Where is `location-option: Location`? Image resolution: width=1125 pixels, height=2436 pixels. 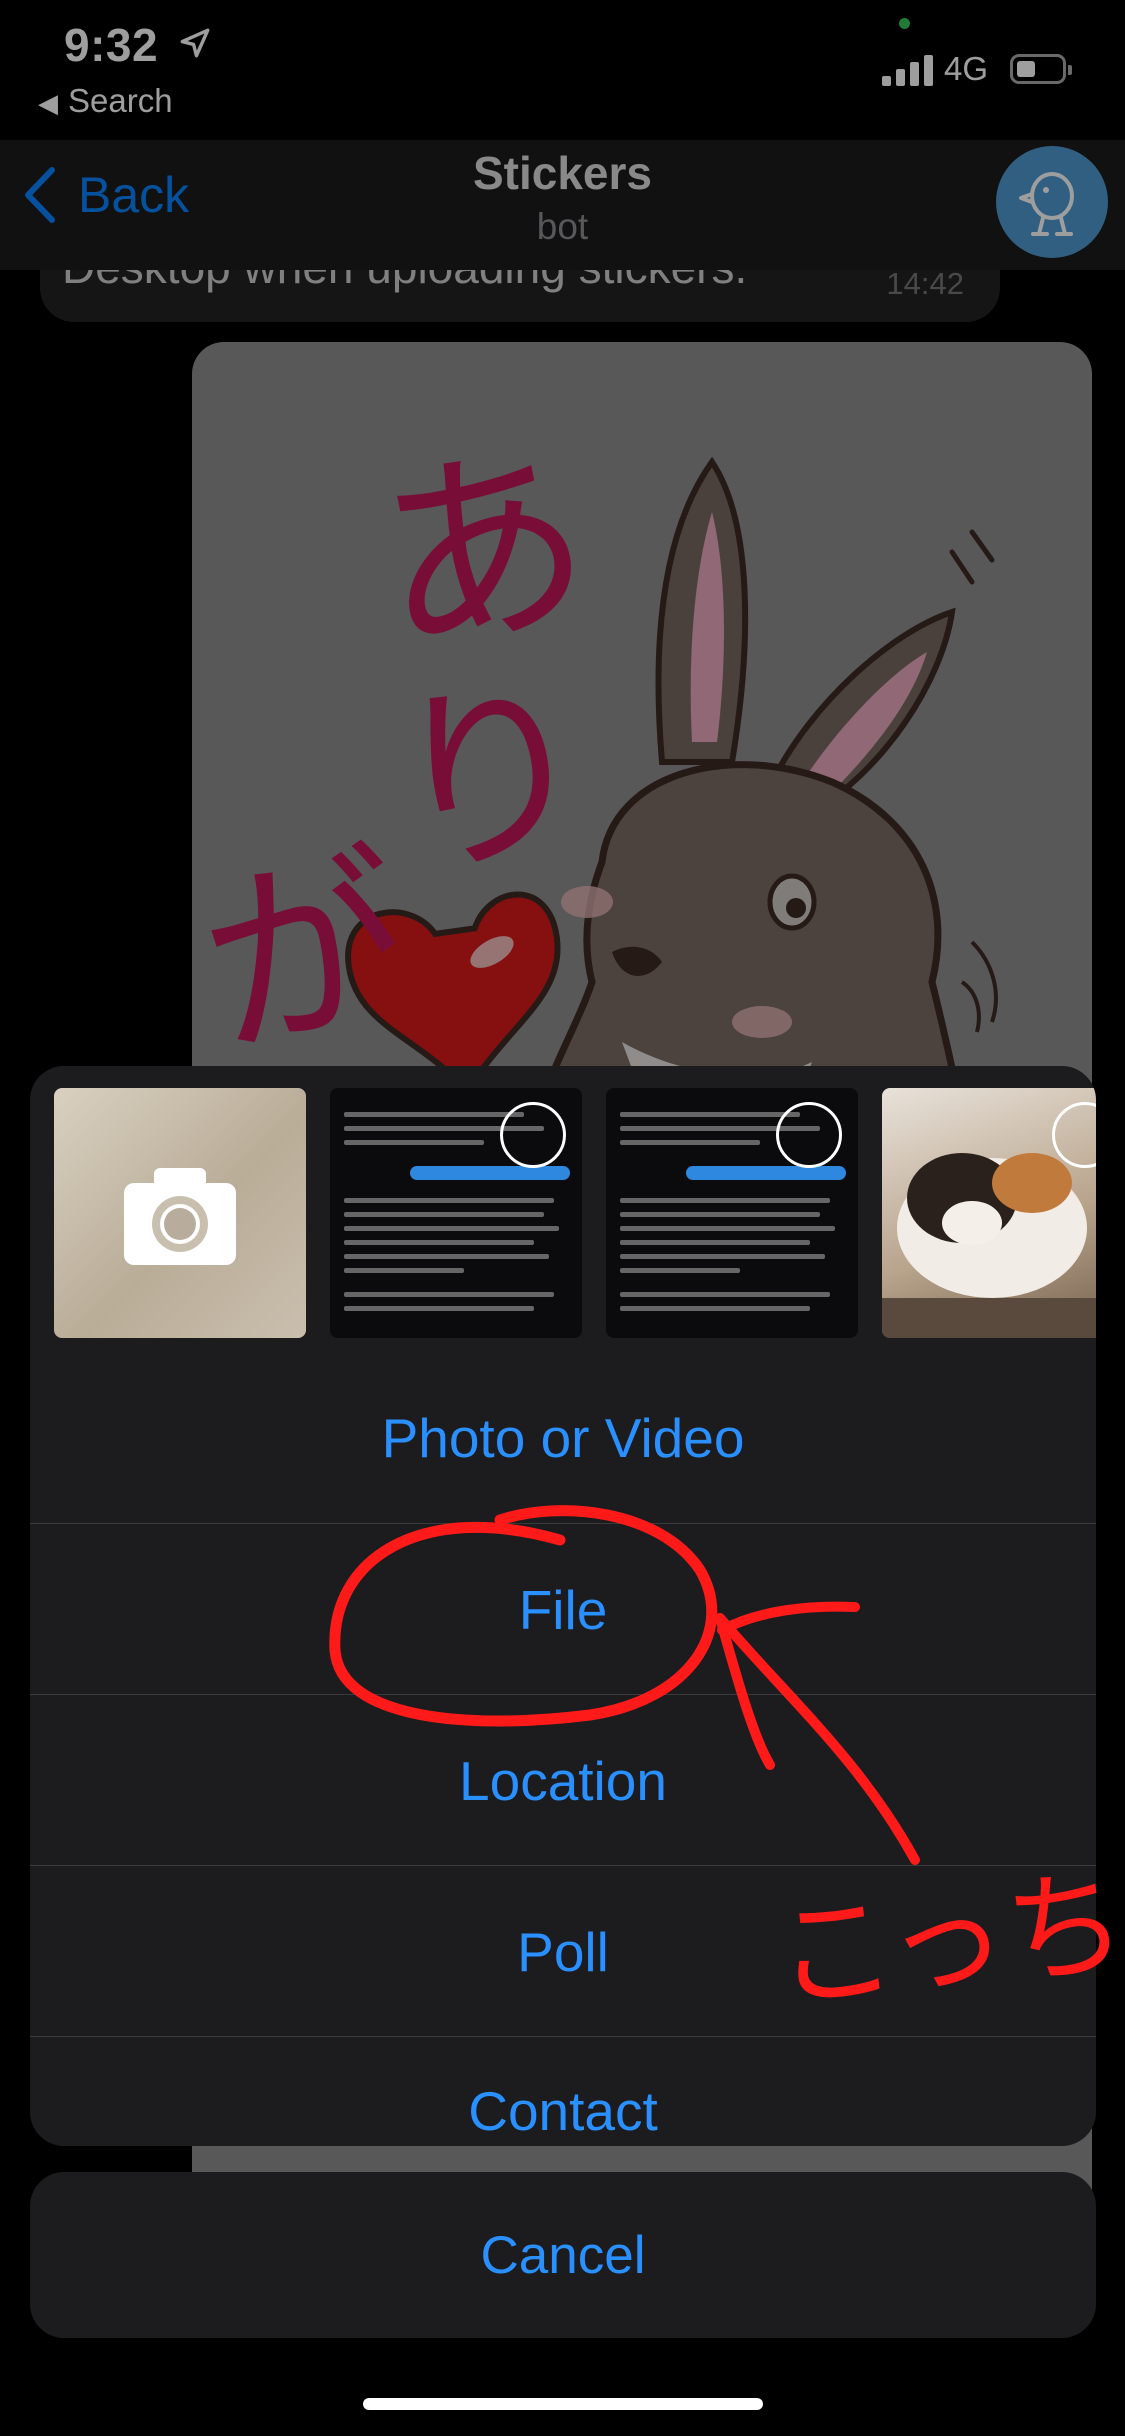
location-option: Location is located at coordinates (563, 1780).